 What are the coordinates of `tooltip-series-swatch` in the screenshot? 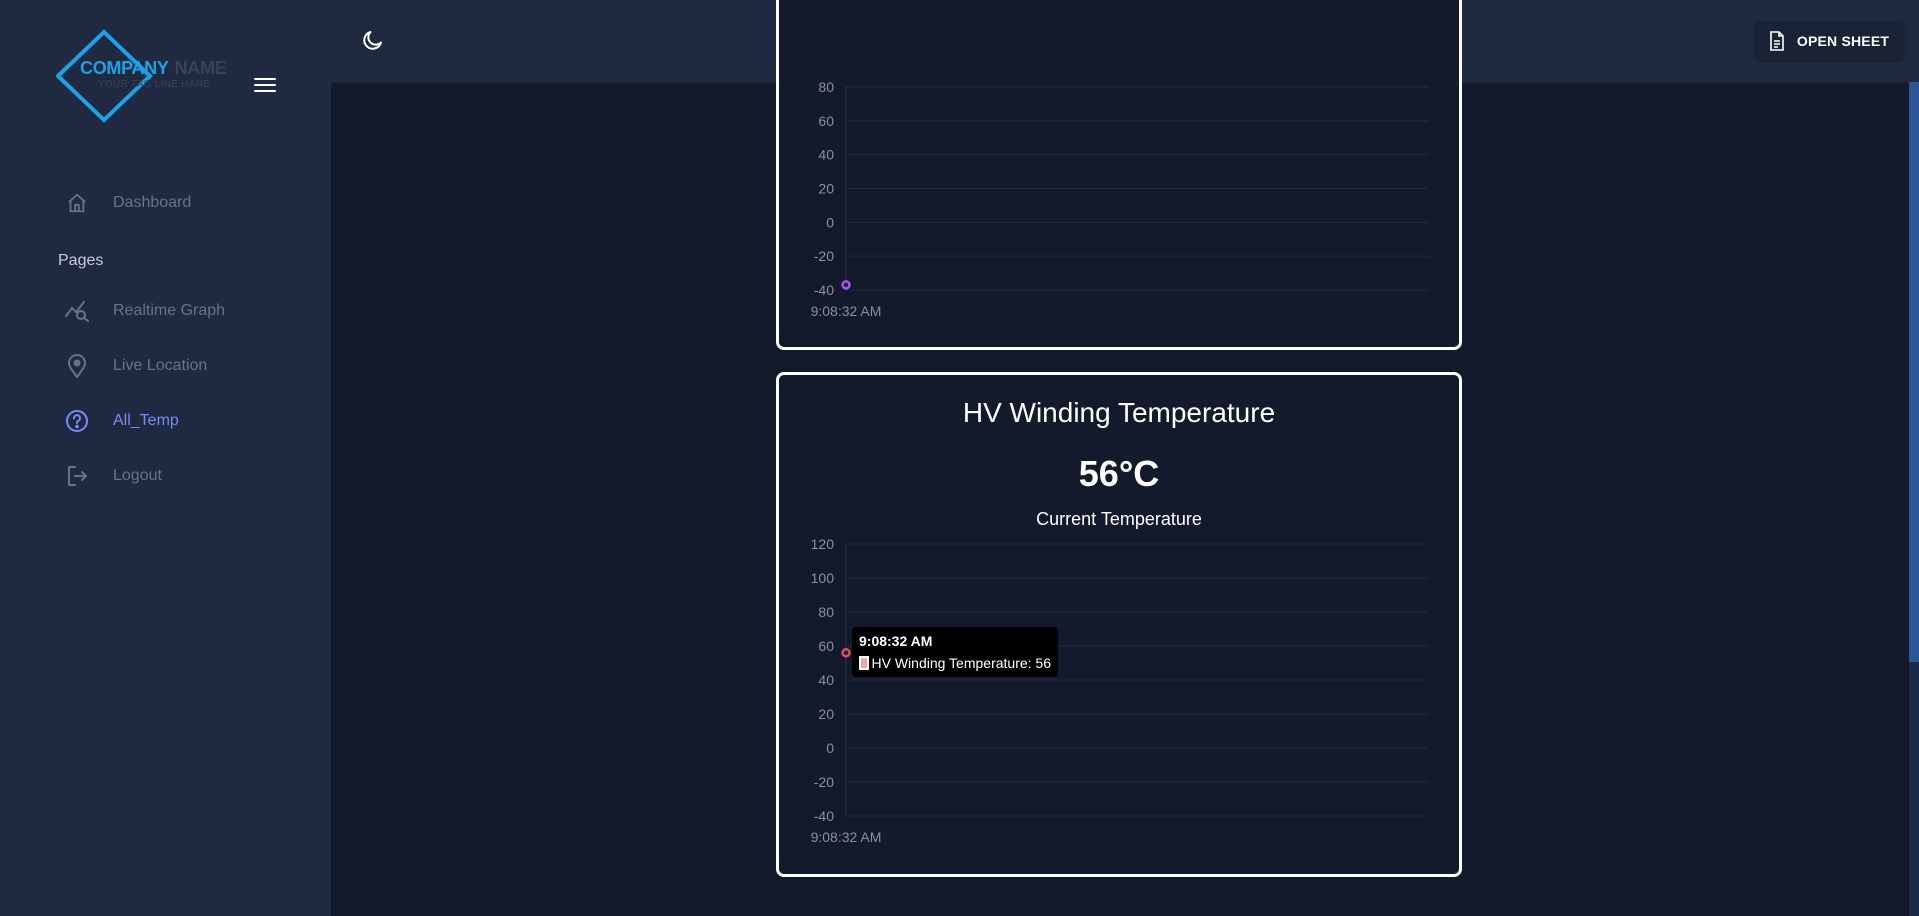 It's located at (864, 663).